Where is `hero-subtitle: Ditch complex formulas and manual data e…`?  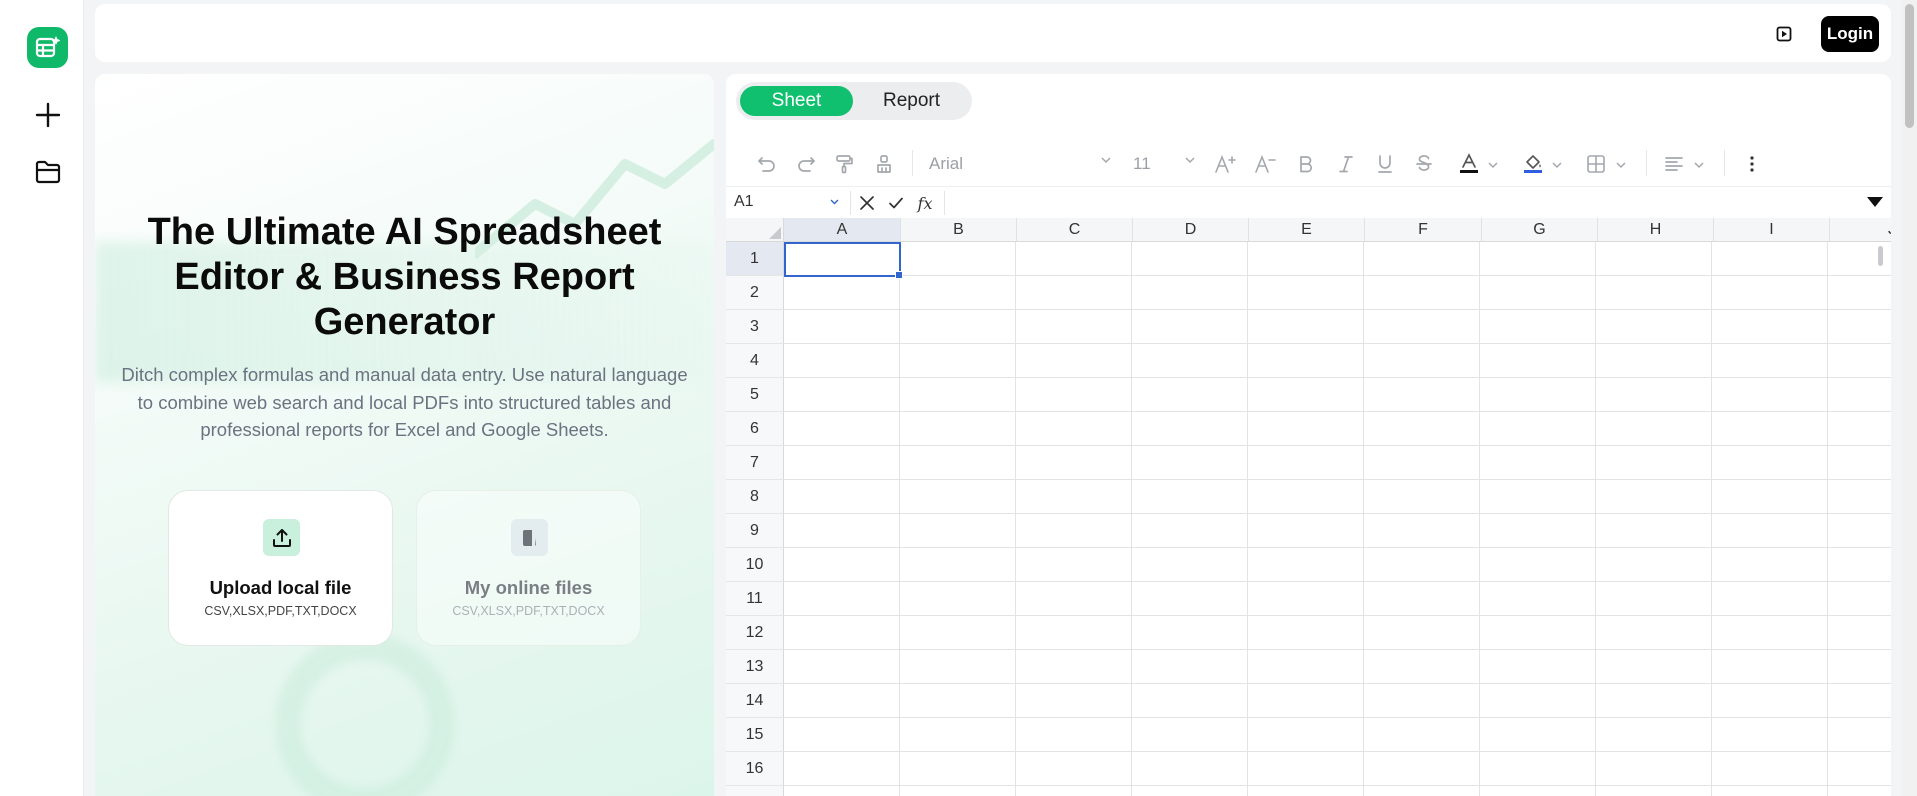 hero-subtitle: Ditch complex formulas and manual data e… is located at coordinates (404, 402).